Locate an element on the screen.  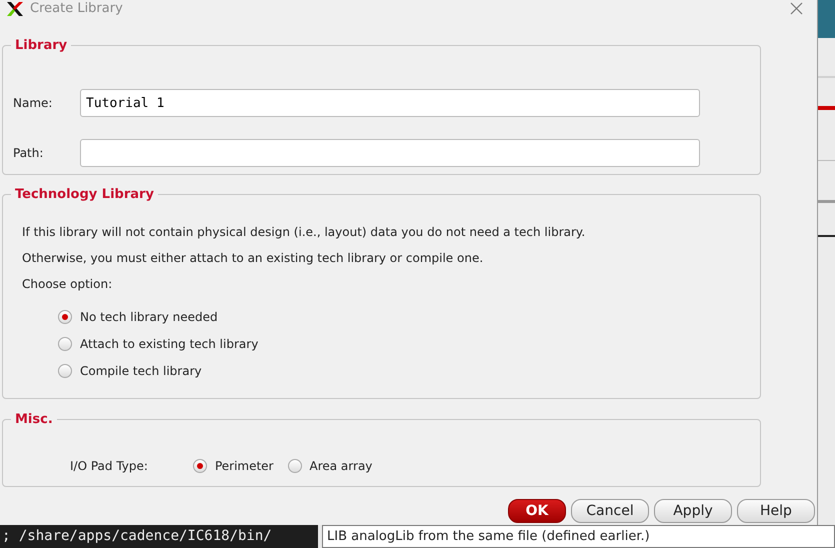
radio-label: No tech library needed is located at coordinates (149, 317).